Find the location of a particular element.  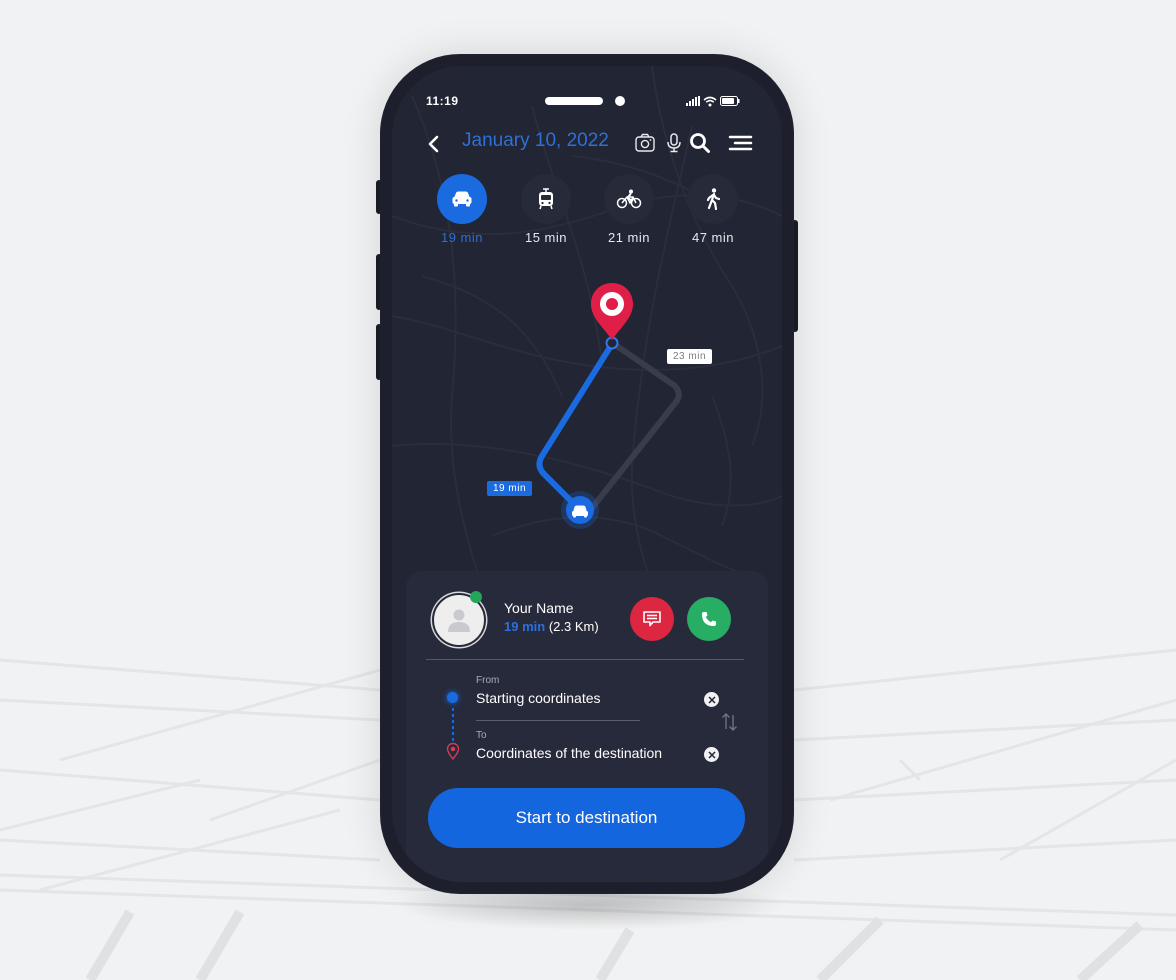

driver-eta: 19 min (2.3 Km) is located at coordinates (551, 626).